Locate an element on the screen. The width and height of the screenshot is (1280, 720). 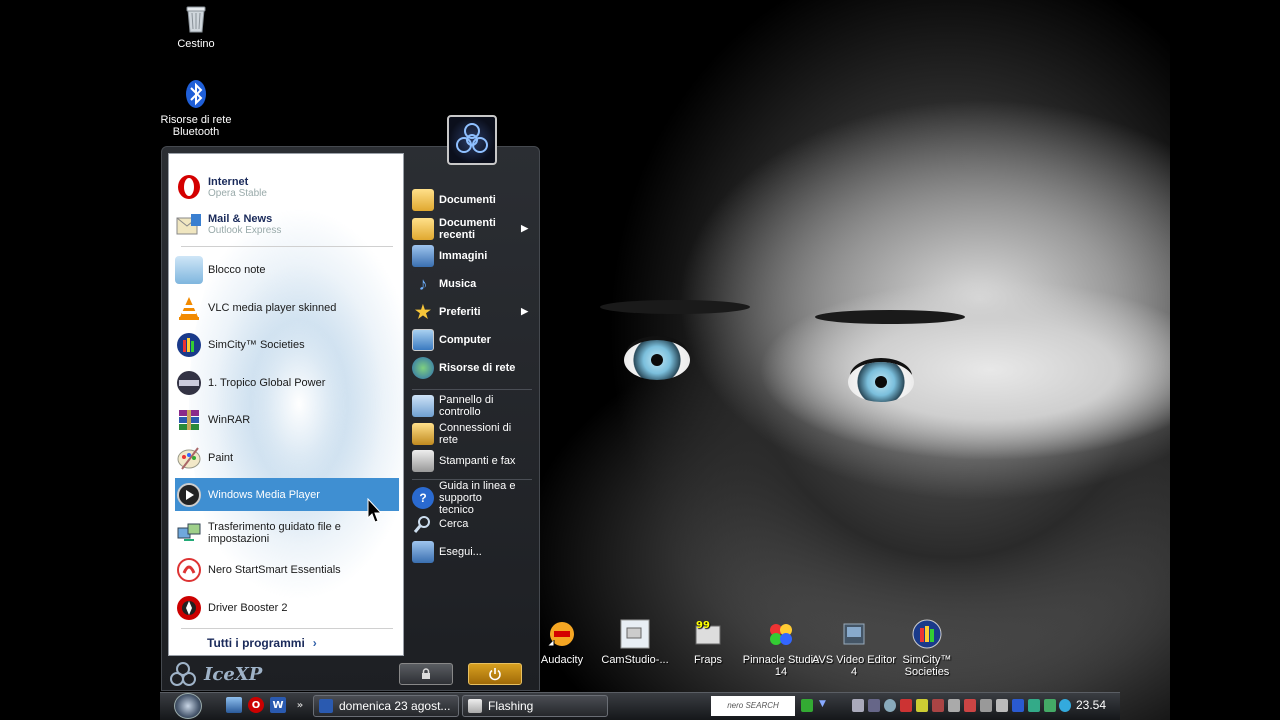
menu-musica: ♪ Musica is located at coordinates (473, 284).